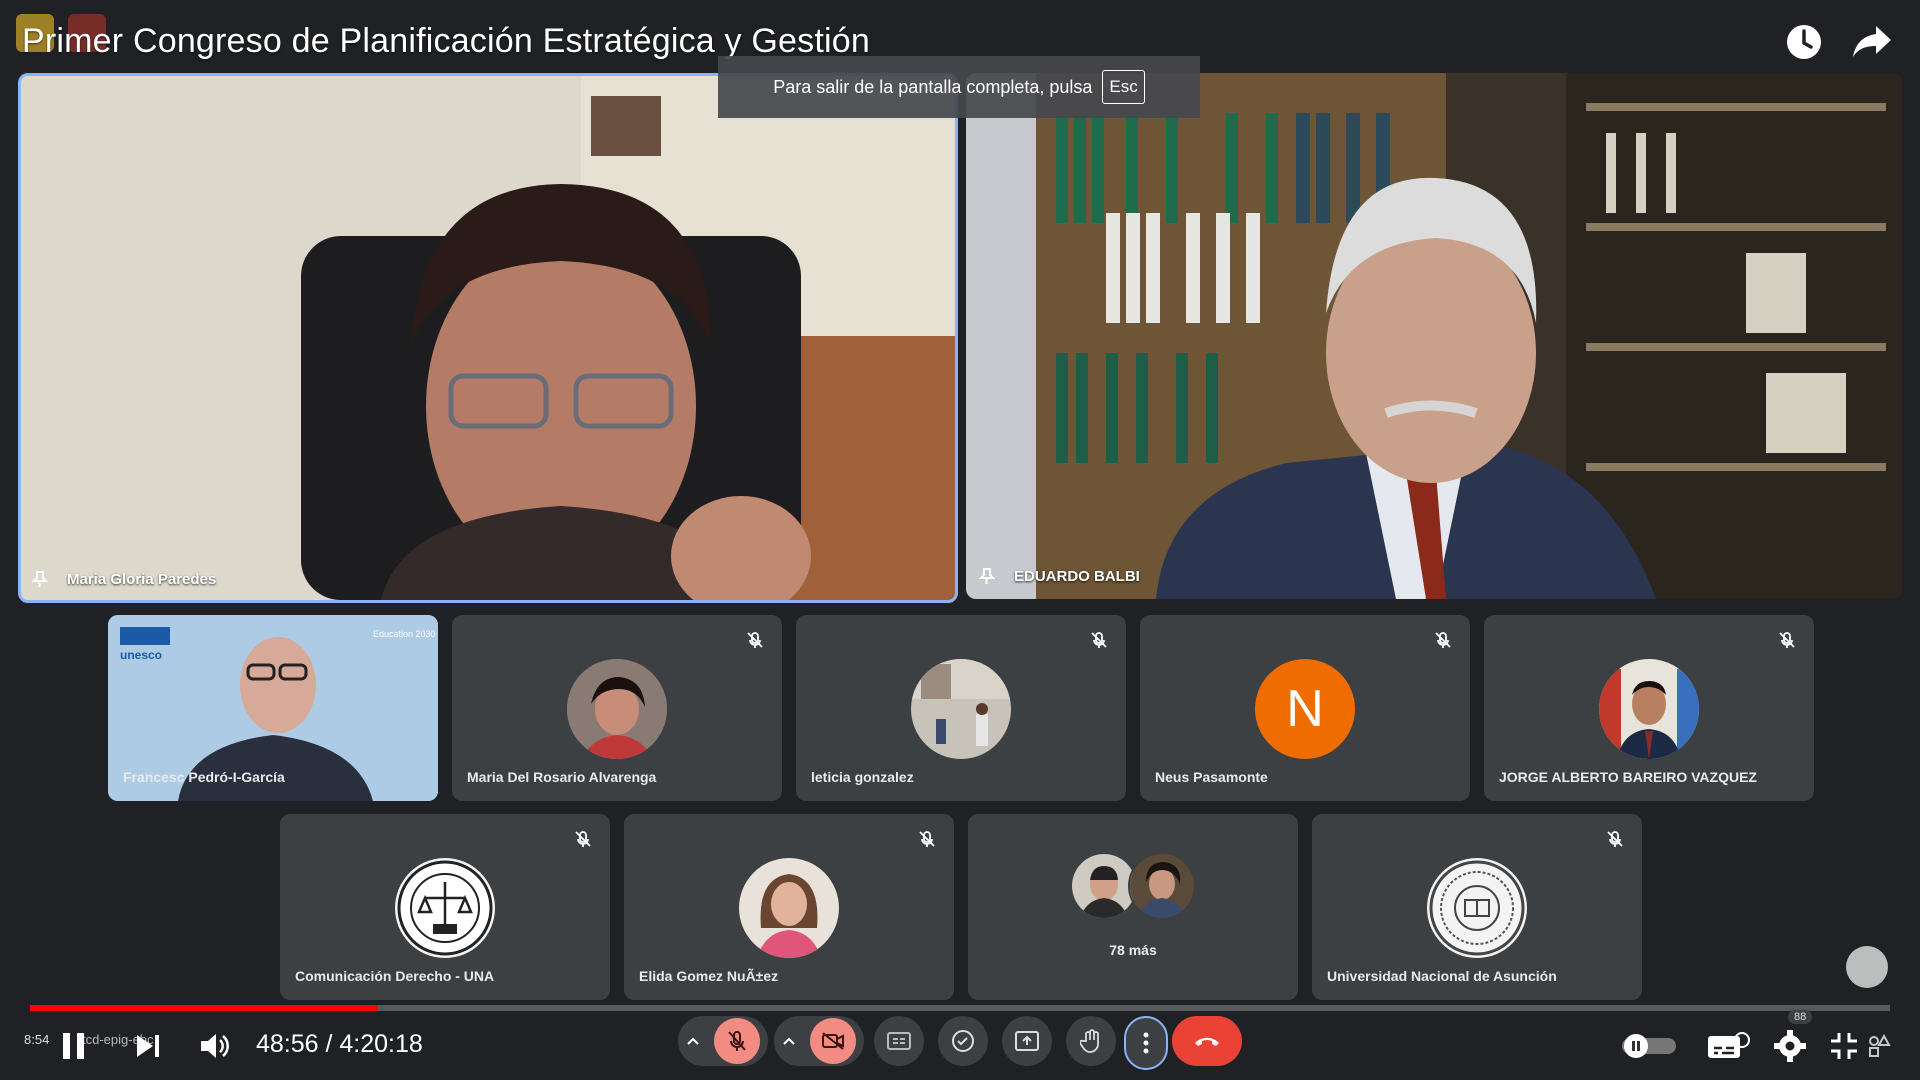 This screenshot has height=1080, width=1920. What do you see at coordinates (395, 976) in the screenshot?
I see `participant-name: Comunicación Derecho - UNA` at bounding box center [395, 976].